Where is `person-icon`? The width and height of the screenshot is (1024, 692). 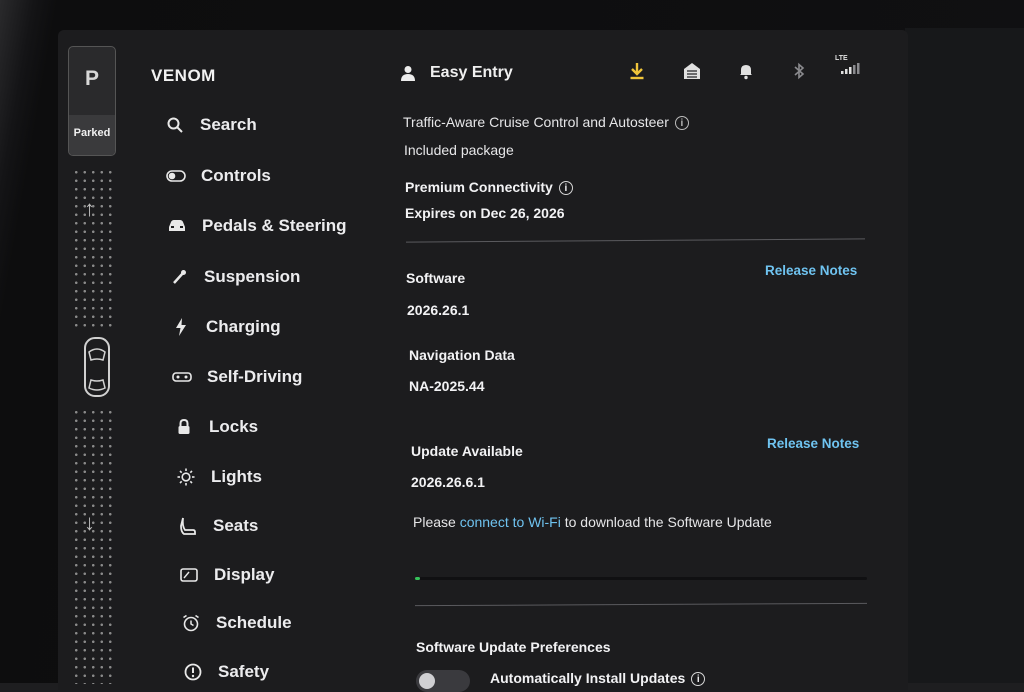 person-icon is located at coordinates (408, 73).